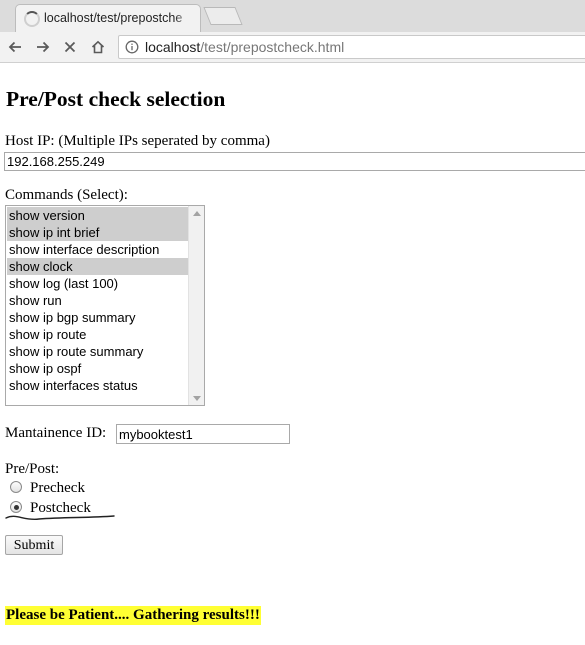  I want to click on loading-spinner-icon, so click(32, 19).